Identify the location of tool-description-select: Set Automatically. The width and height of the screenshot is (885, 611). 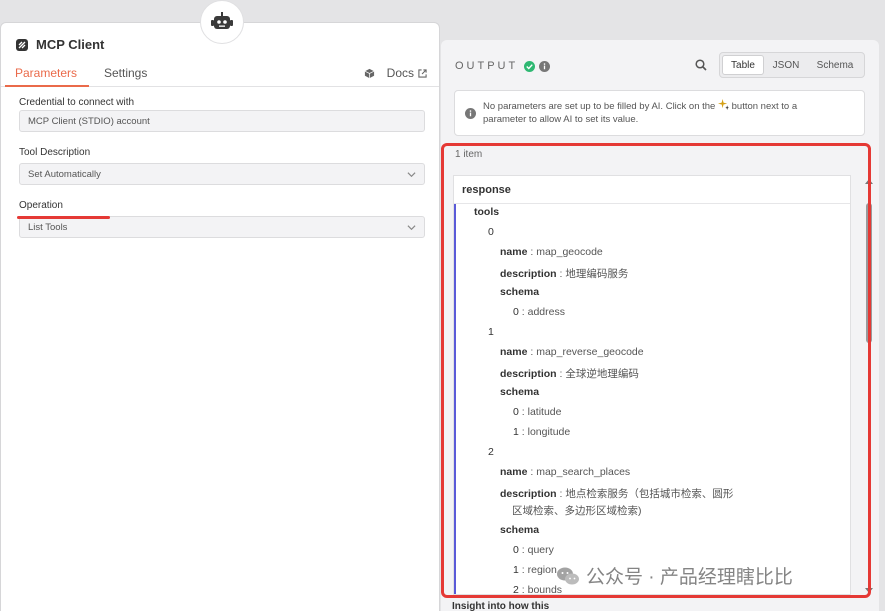
(222, 174).